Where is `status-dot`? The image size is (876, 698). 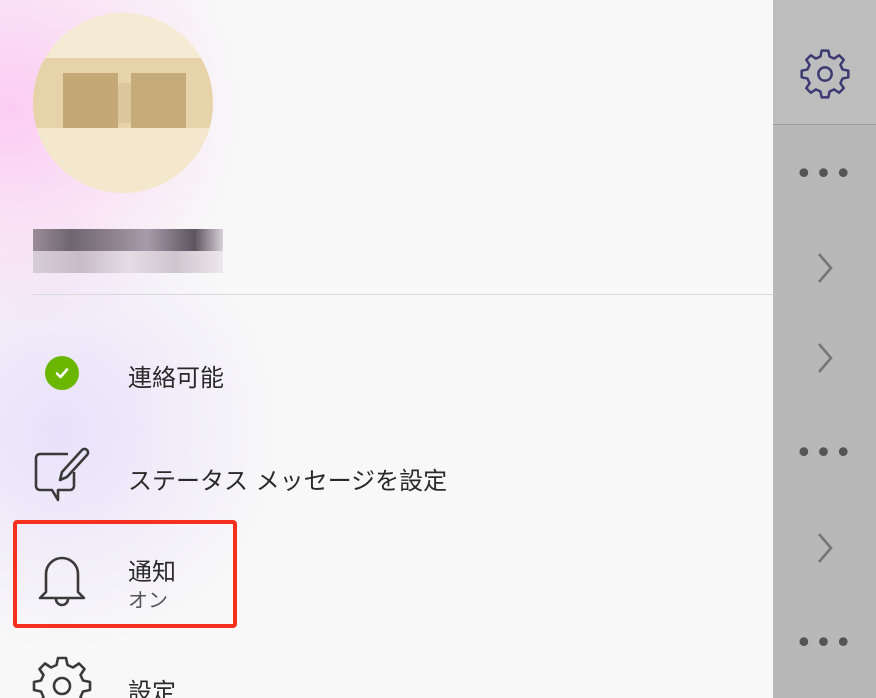 status-dot is located at coordinates (62, 373).